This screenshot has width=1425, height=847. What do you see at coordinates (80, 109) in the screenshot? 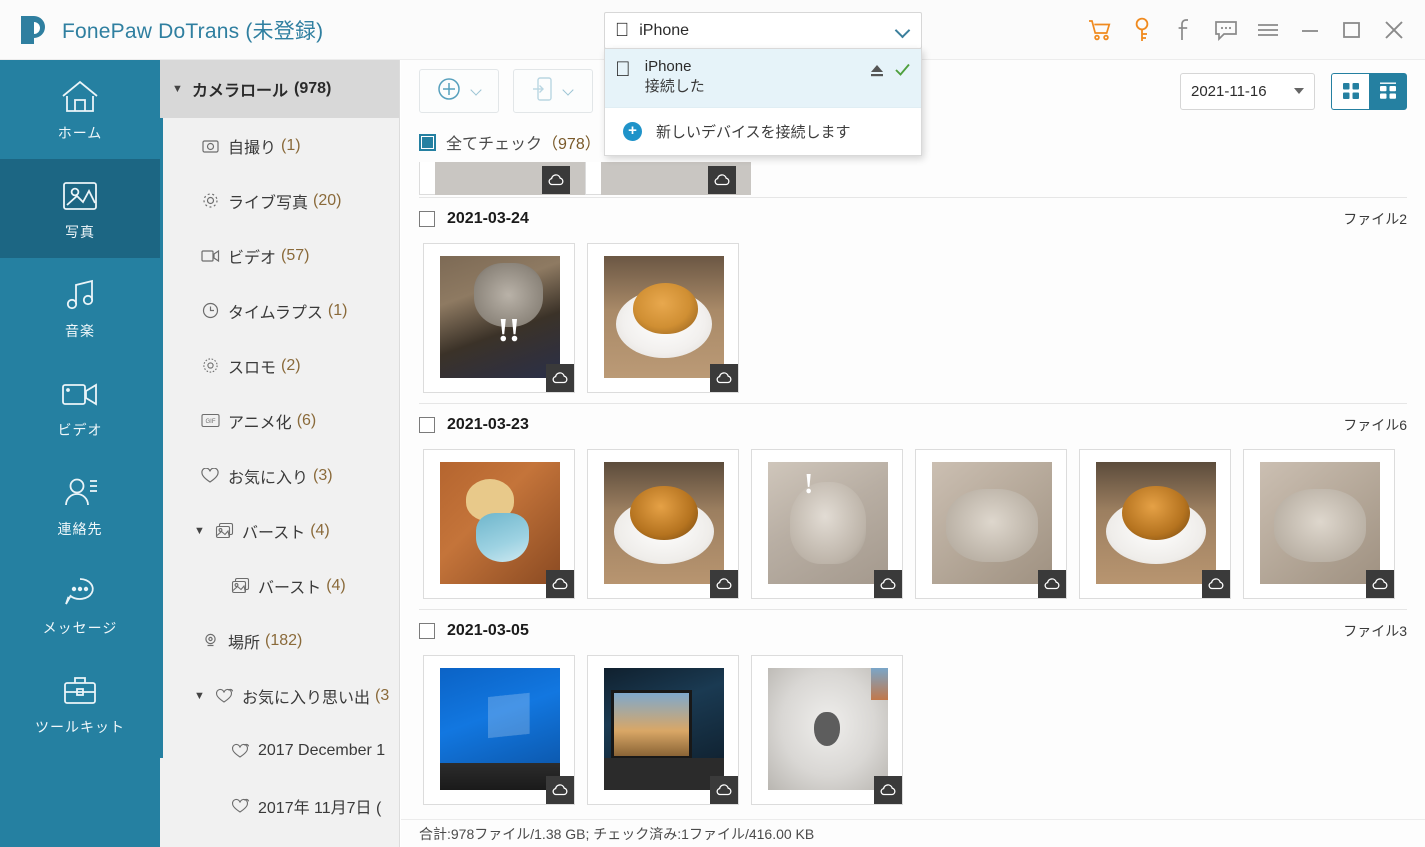
I see `sidebar-item-home: ホーム` at bounding box center [80, 109].